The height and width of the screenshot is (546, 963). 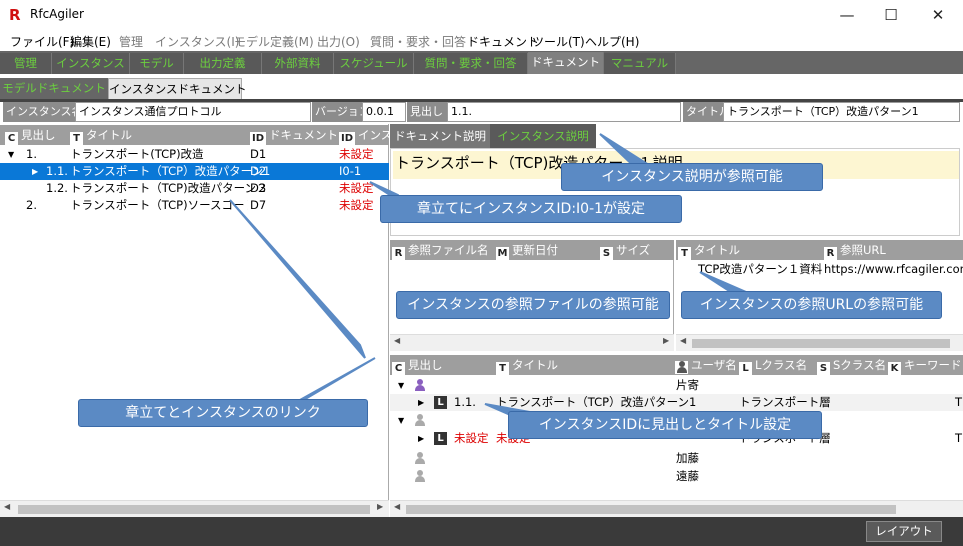 What do you see at coordinates (364, 135) in the screenshot?
I see `col-instance: IDインスタ` at bounding box center [364, 135].